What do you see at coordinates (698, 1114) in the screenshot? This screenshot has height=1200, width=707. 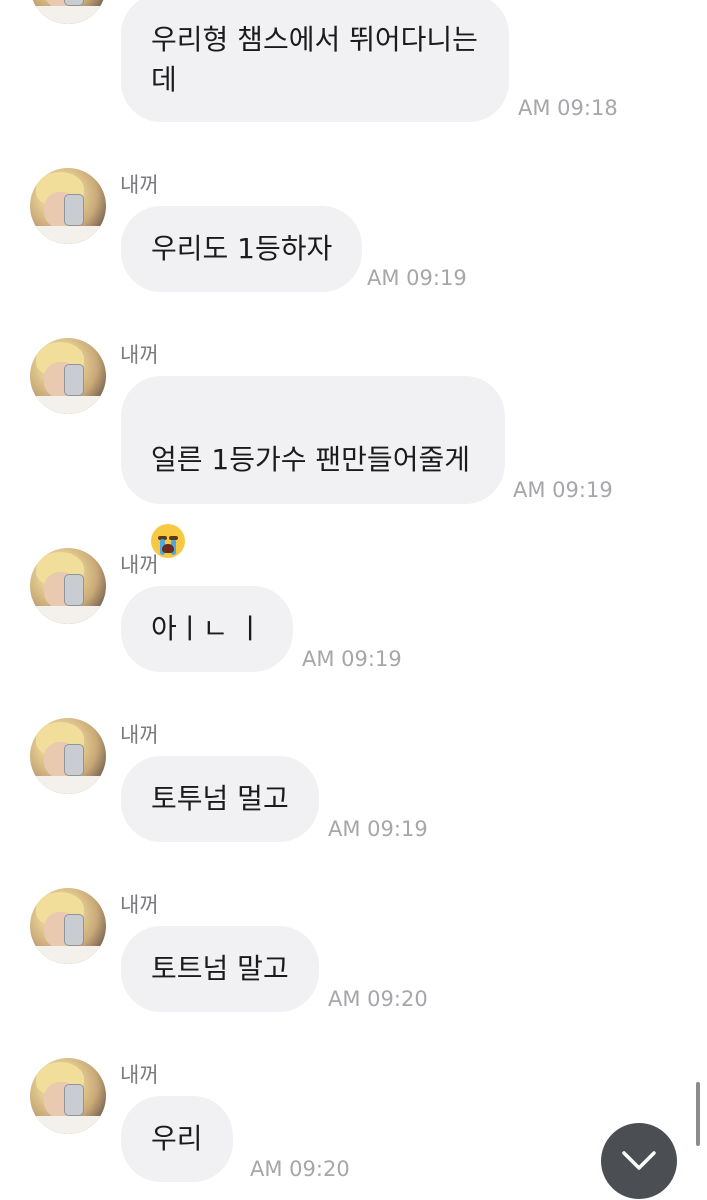 I see `scrollbar` at bounding box center [698, 1114].